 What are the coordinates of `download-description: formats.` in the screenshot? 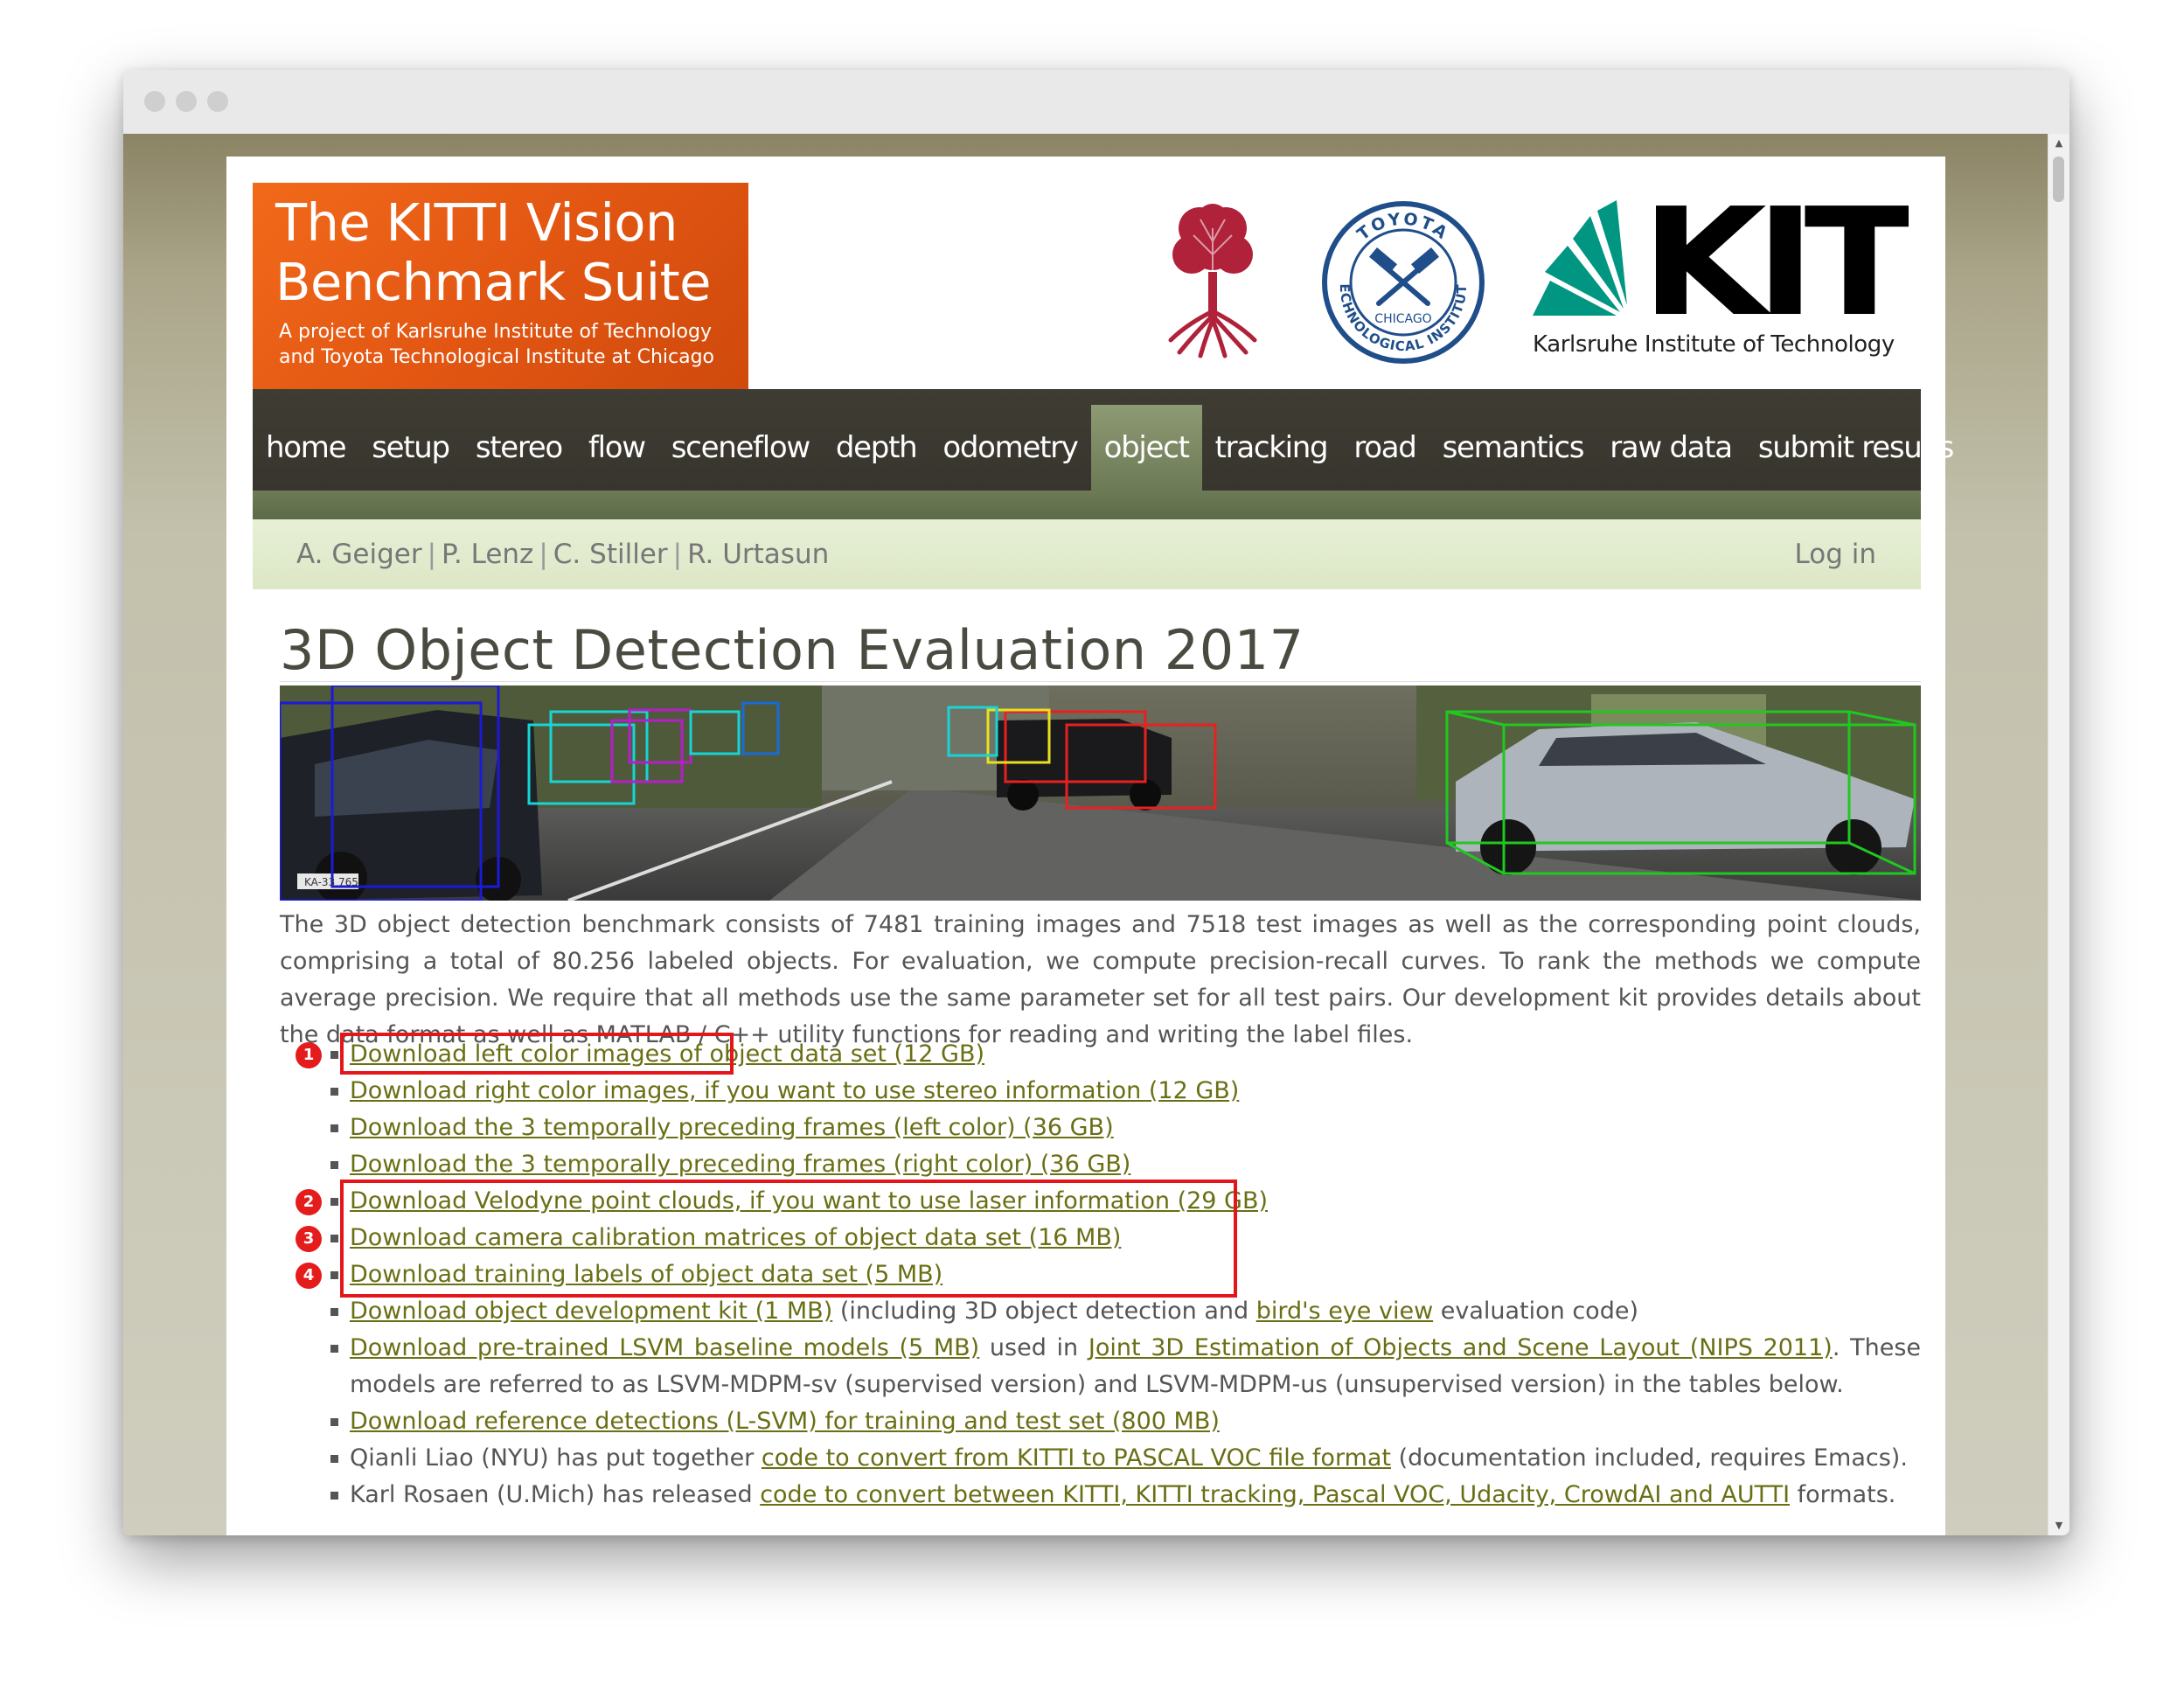 It's located at (1843, 1495).